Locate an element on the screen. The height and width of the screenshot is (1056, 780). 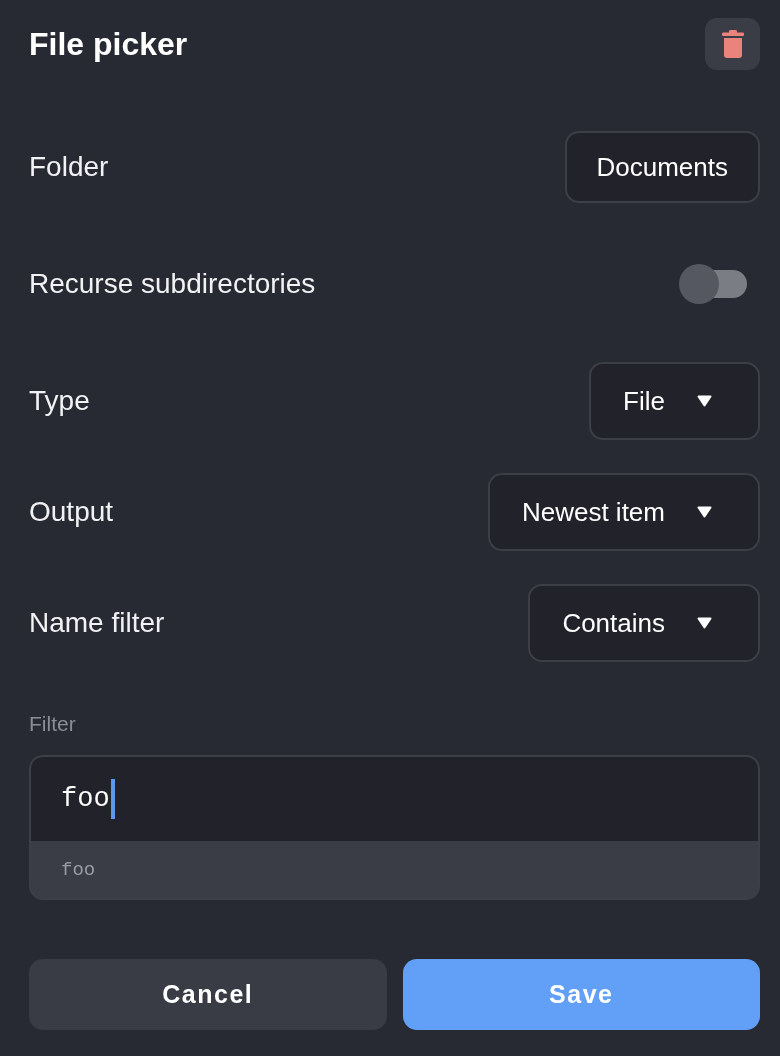
cancel-button: Cancel is located at coordinates (208, 994).